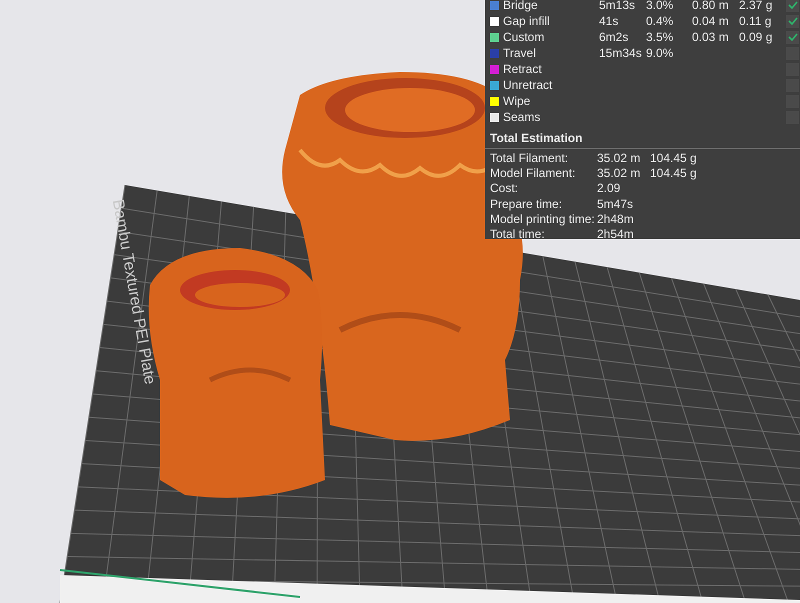 The image size is (800, 603). What do you see at coordinates (616, 219) in the screenshot?
I see `estimation-value: 2h48m` at bounding box center [616, 219].